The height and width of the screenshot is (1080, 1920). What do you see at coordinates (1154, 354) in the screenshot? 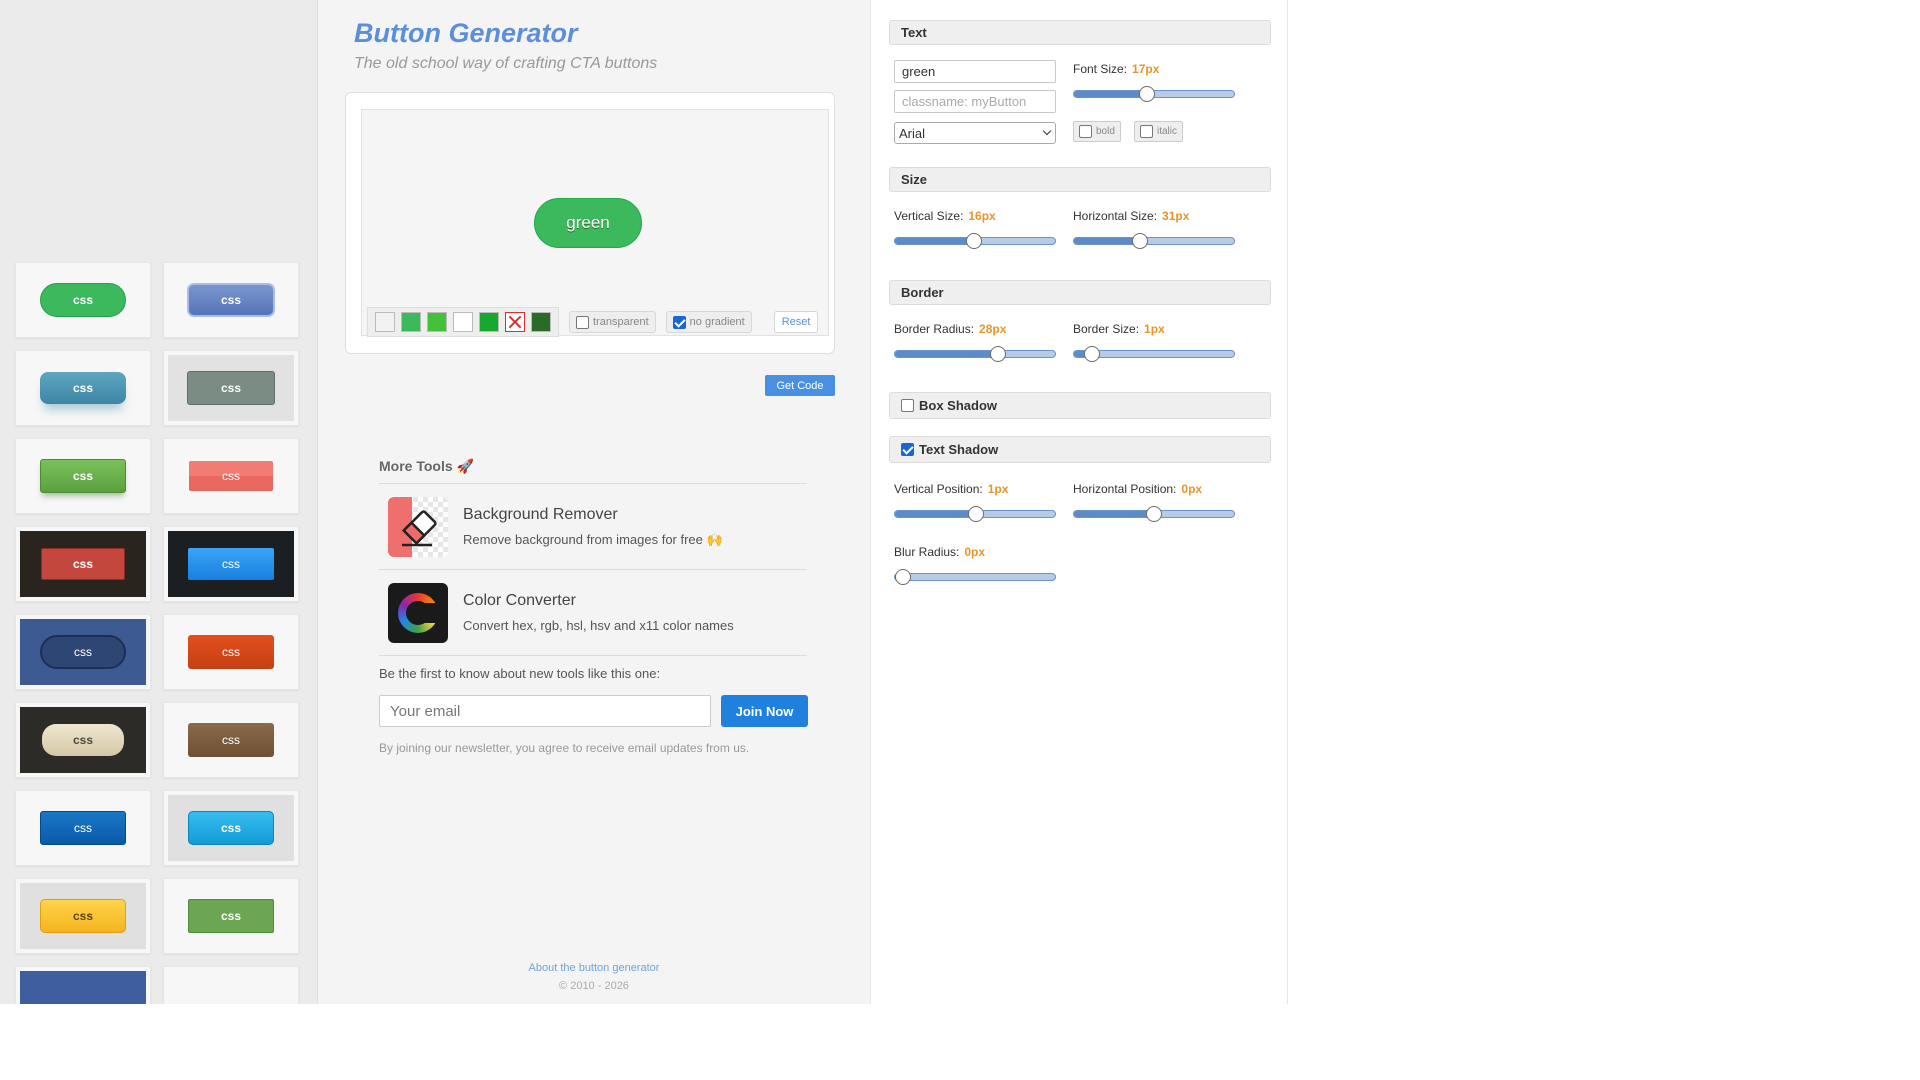
I see `border-size-slider` at bounding box center [1154, 354].